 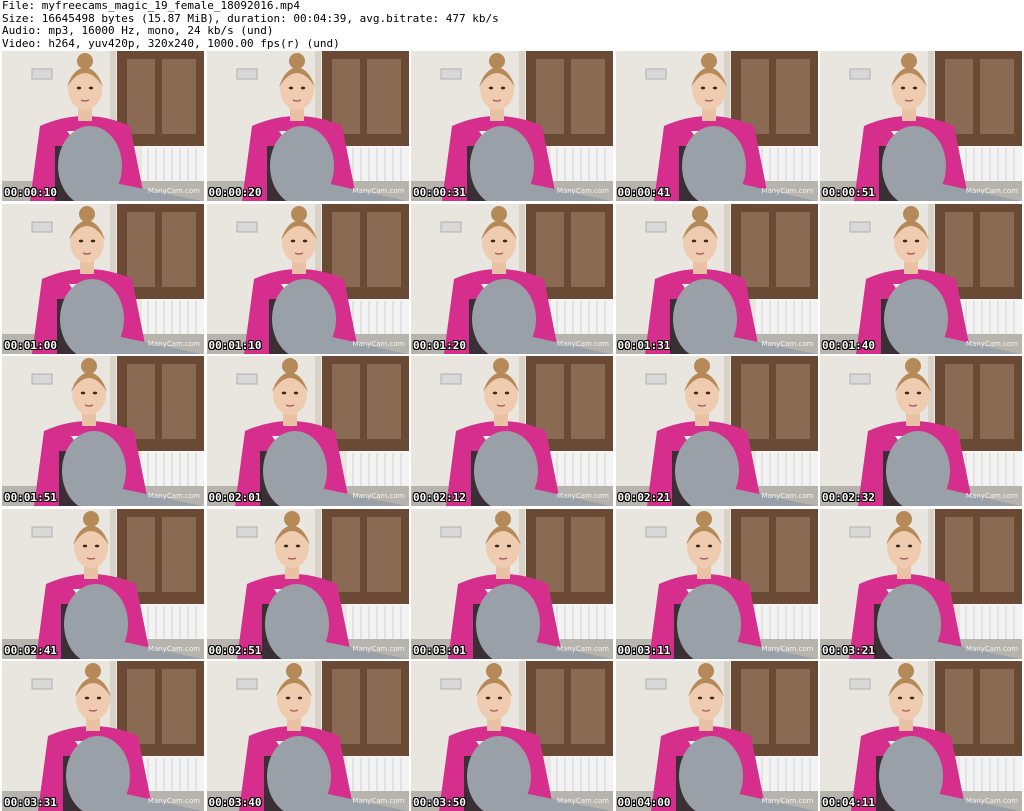 I want to click on thumbnail-timestamp: 00:00:51, so click(x=848, y=192).